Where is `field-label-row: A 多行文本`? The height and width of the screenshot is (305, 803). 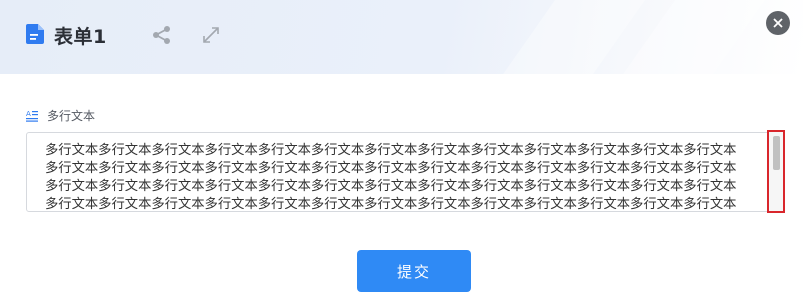
field-label-row: A 多行文本 is located at coordinates (60, 115).